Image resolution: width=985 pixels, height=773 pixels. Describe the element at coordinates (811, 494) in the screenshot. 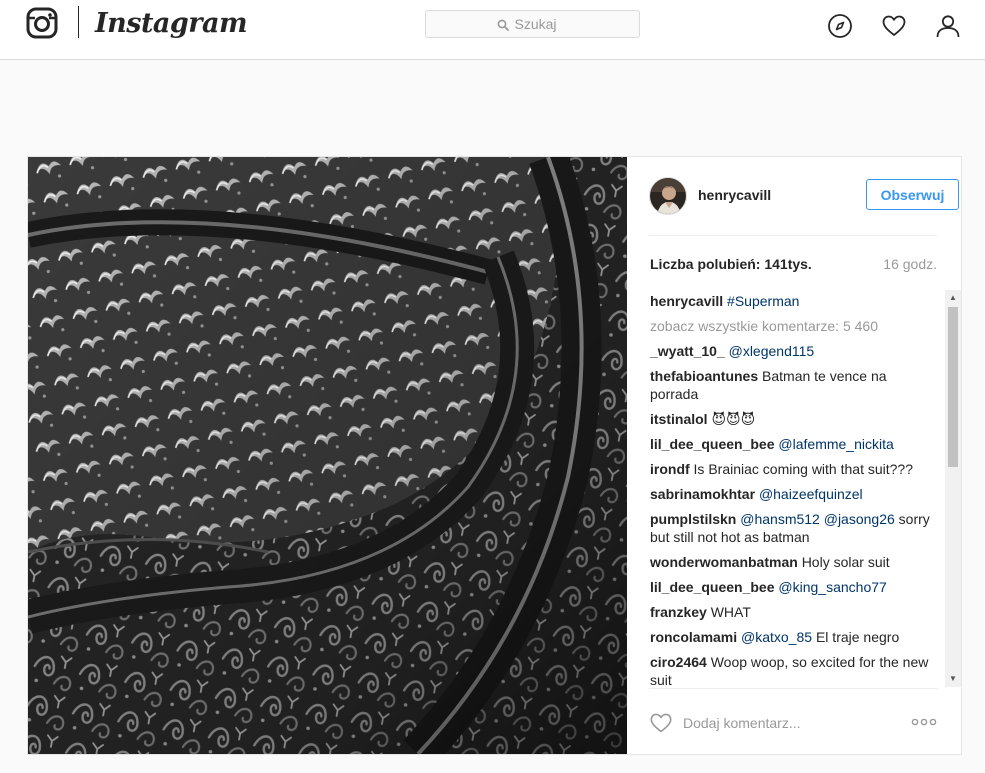

I see `comment-mention: @haizeefquinzel` at that location.